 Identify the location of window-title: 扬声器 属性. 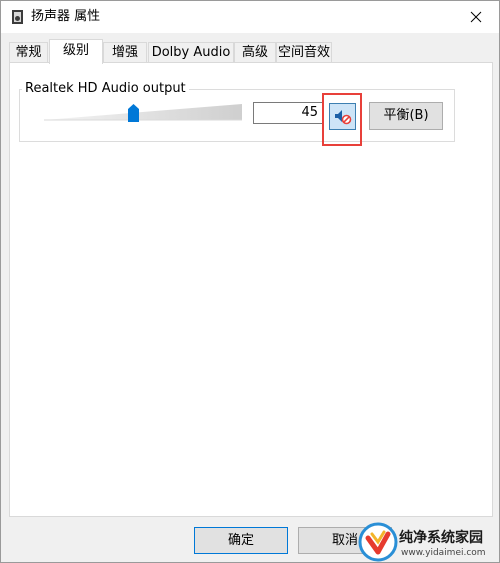
(66, 16).